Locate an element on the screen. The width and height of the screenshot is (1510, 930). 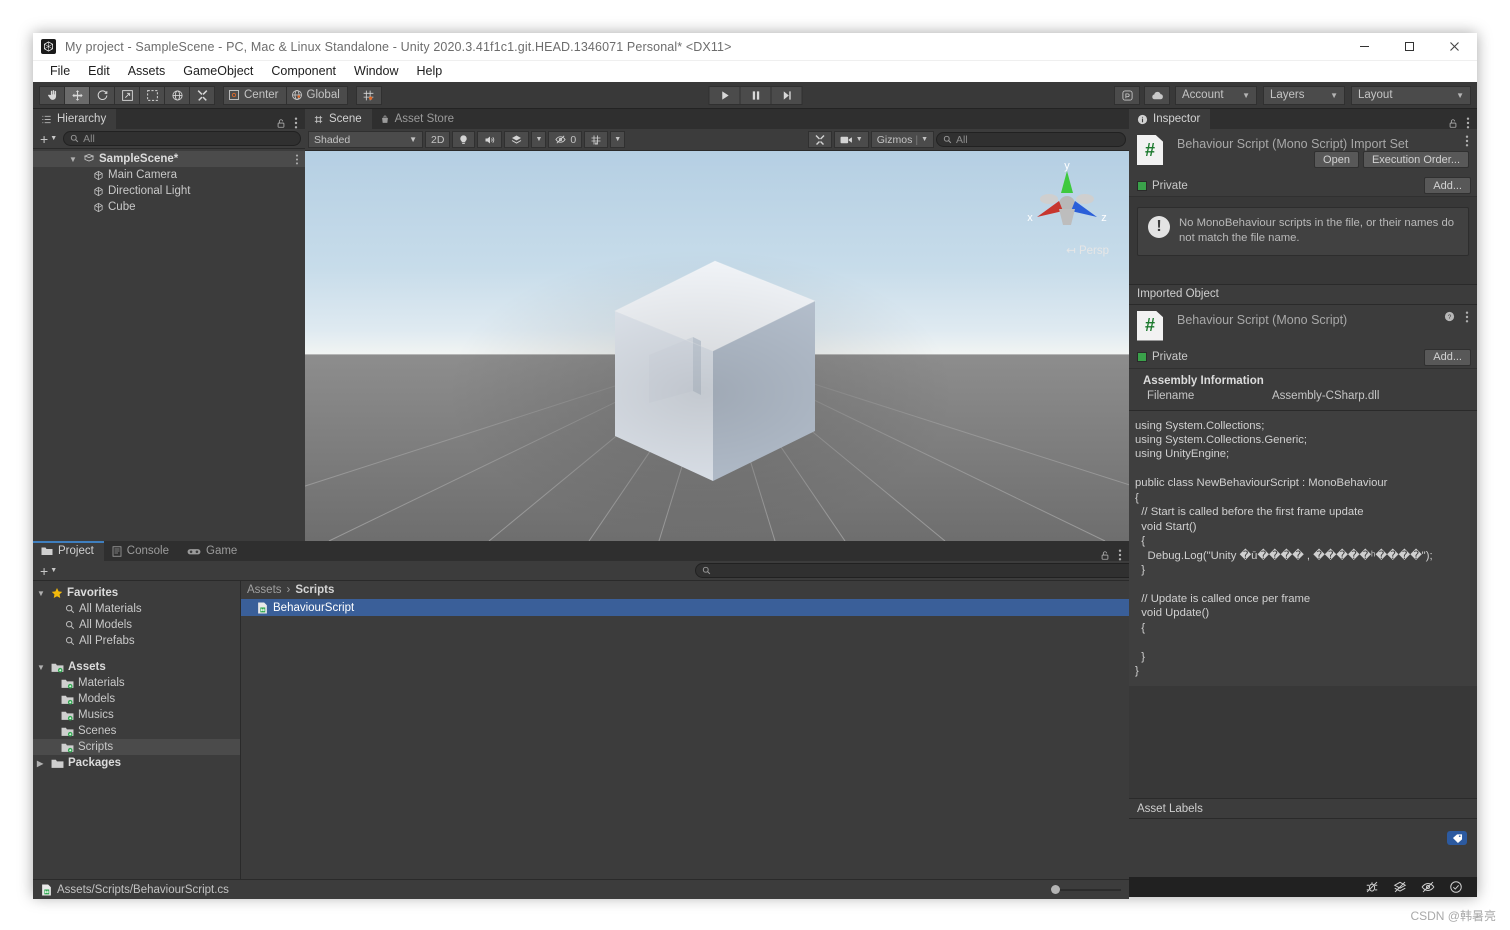
tab-inspector: Inspector is located at coordinates (1170, 119).